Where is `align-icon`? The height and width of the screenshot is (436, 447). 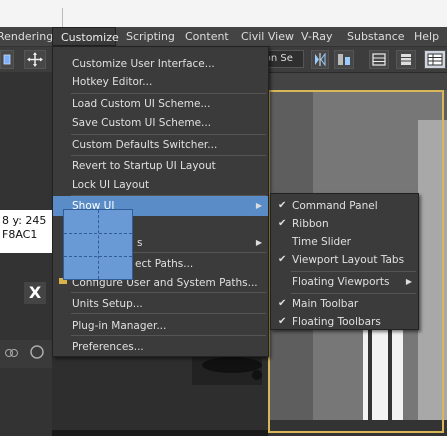
align-icon is located at coordinates (344, 59).